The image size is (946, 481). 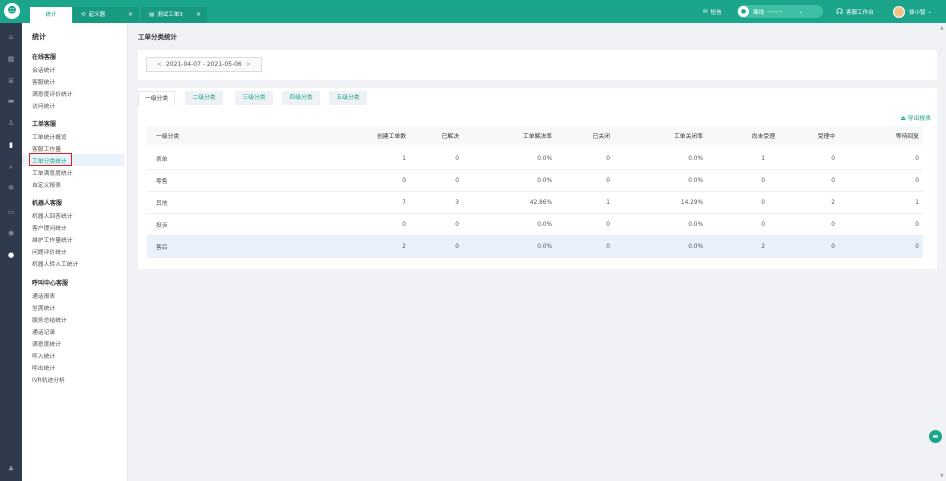 What do you see at coordinates (11, 233) in the screenshot?
I see `app-icon: ◉` at bounding box center [11, 233].